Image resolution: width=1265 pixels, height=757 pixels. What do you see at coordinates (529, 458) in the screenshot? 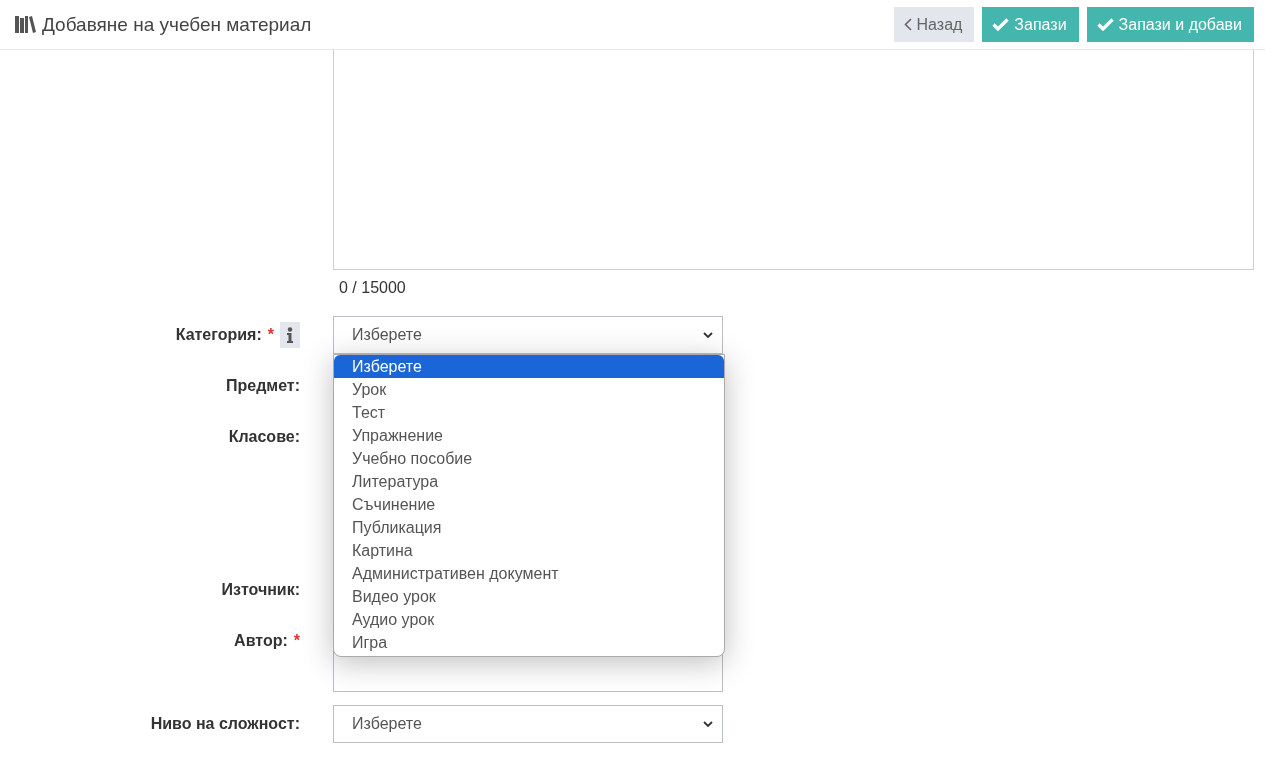
I see `dropdown-option: Учебно пособие` at bounding box center [529, 458].